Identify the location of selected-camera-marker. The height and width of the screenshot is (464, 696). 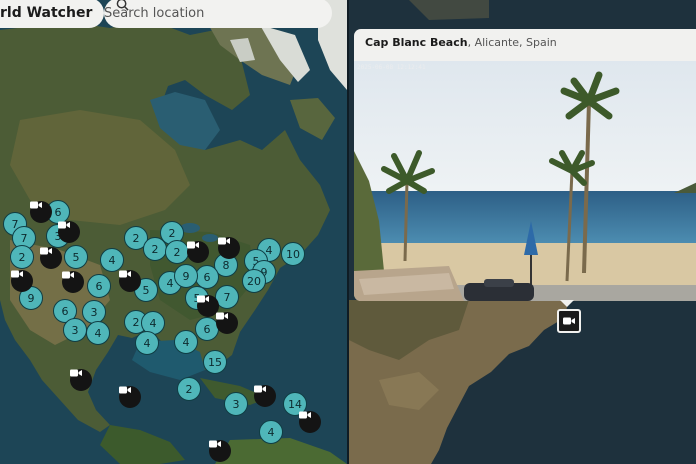
(569, 321).